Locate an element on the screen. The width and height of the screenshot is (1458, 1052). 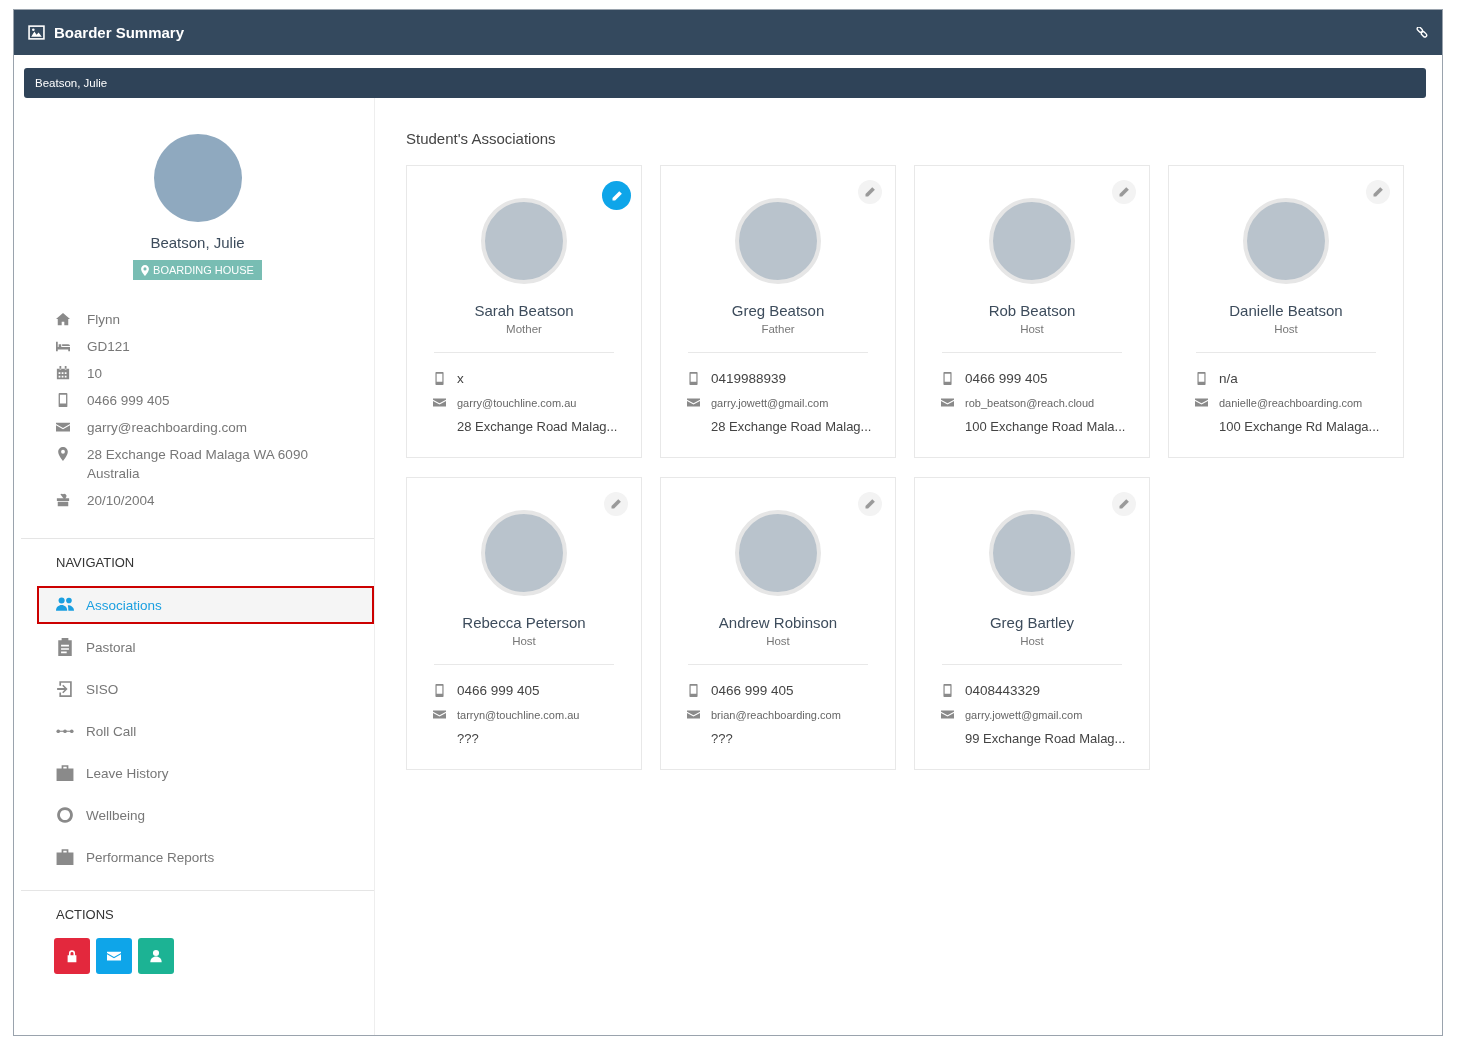
detail-text: 0466 999 405 is located at coordinates (129, 401).